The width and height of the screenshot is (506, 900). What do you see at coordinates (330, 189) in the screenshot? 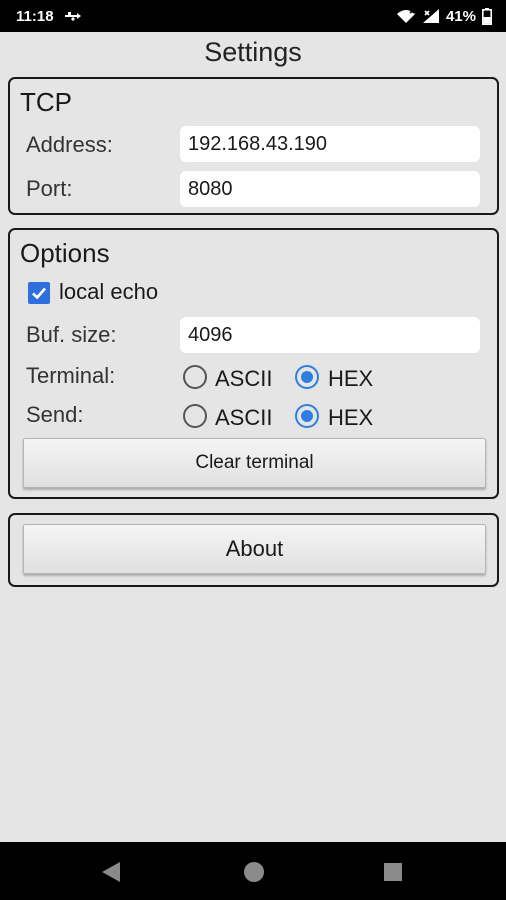
I see `port-input: 8080` at bounding box center [330, 189].